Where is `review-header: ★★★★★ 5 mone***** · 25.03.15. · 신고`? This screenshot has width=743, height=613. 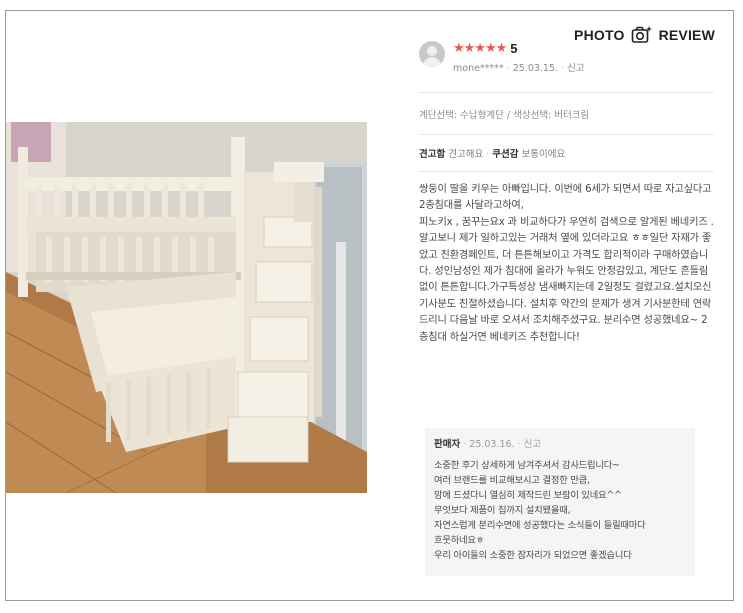
review-header: ★★★★★ 5 mone***** · 25.03.15. · 신고 is located at coordinates (566, 57).